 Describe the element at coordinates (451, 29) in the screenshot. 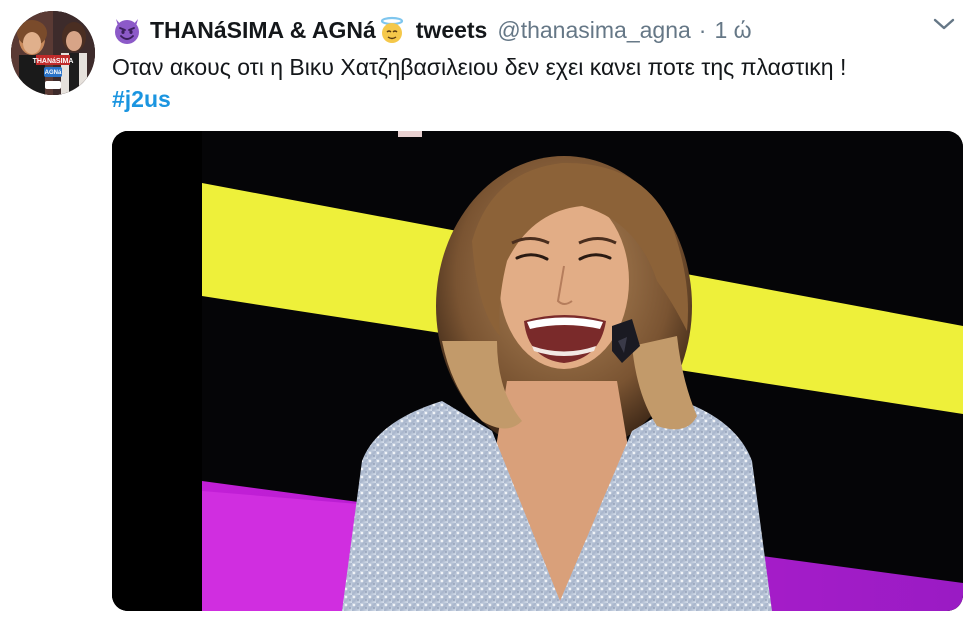

I see `display-name-suffix: tweets` at that location.